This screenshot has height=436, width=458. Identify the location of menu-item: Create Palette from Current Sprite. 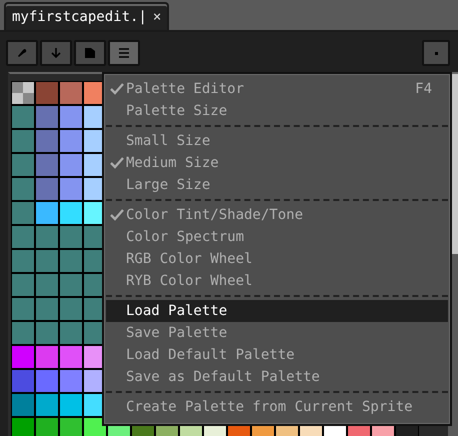
(277, 407).